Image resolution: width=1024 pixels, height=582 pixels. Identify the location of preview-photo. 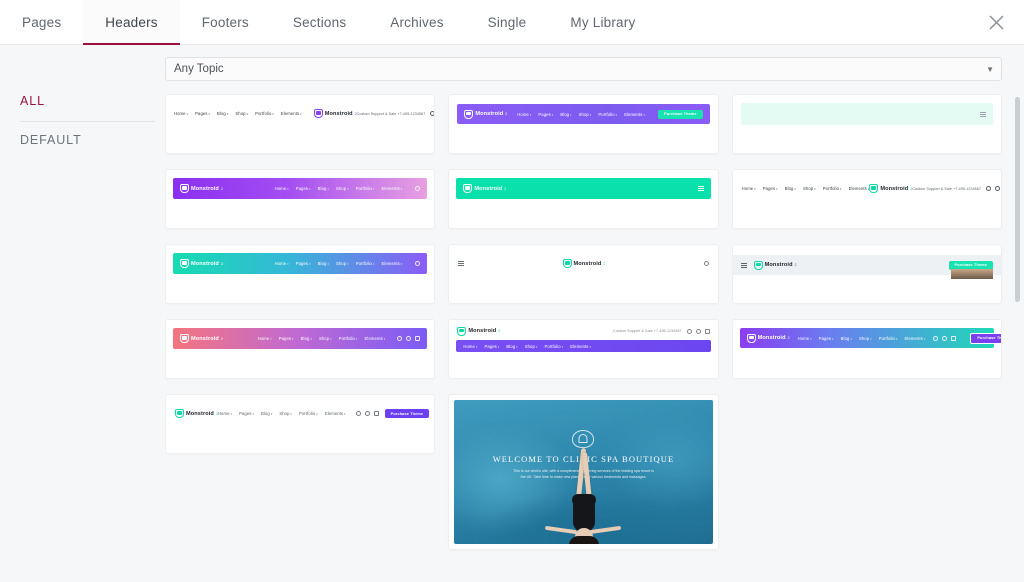
(972, 274).